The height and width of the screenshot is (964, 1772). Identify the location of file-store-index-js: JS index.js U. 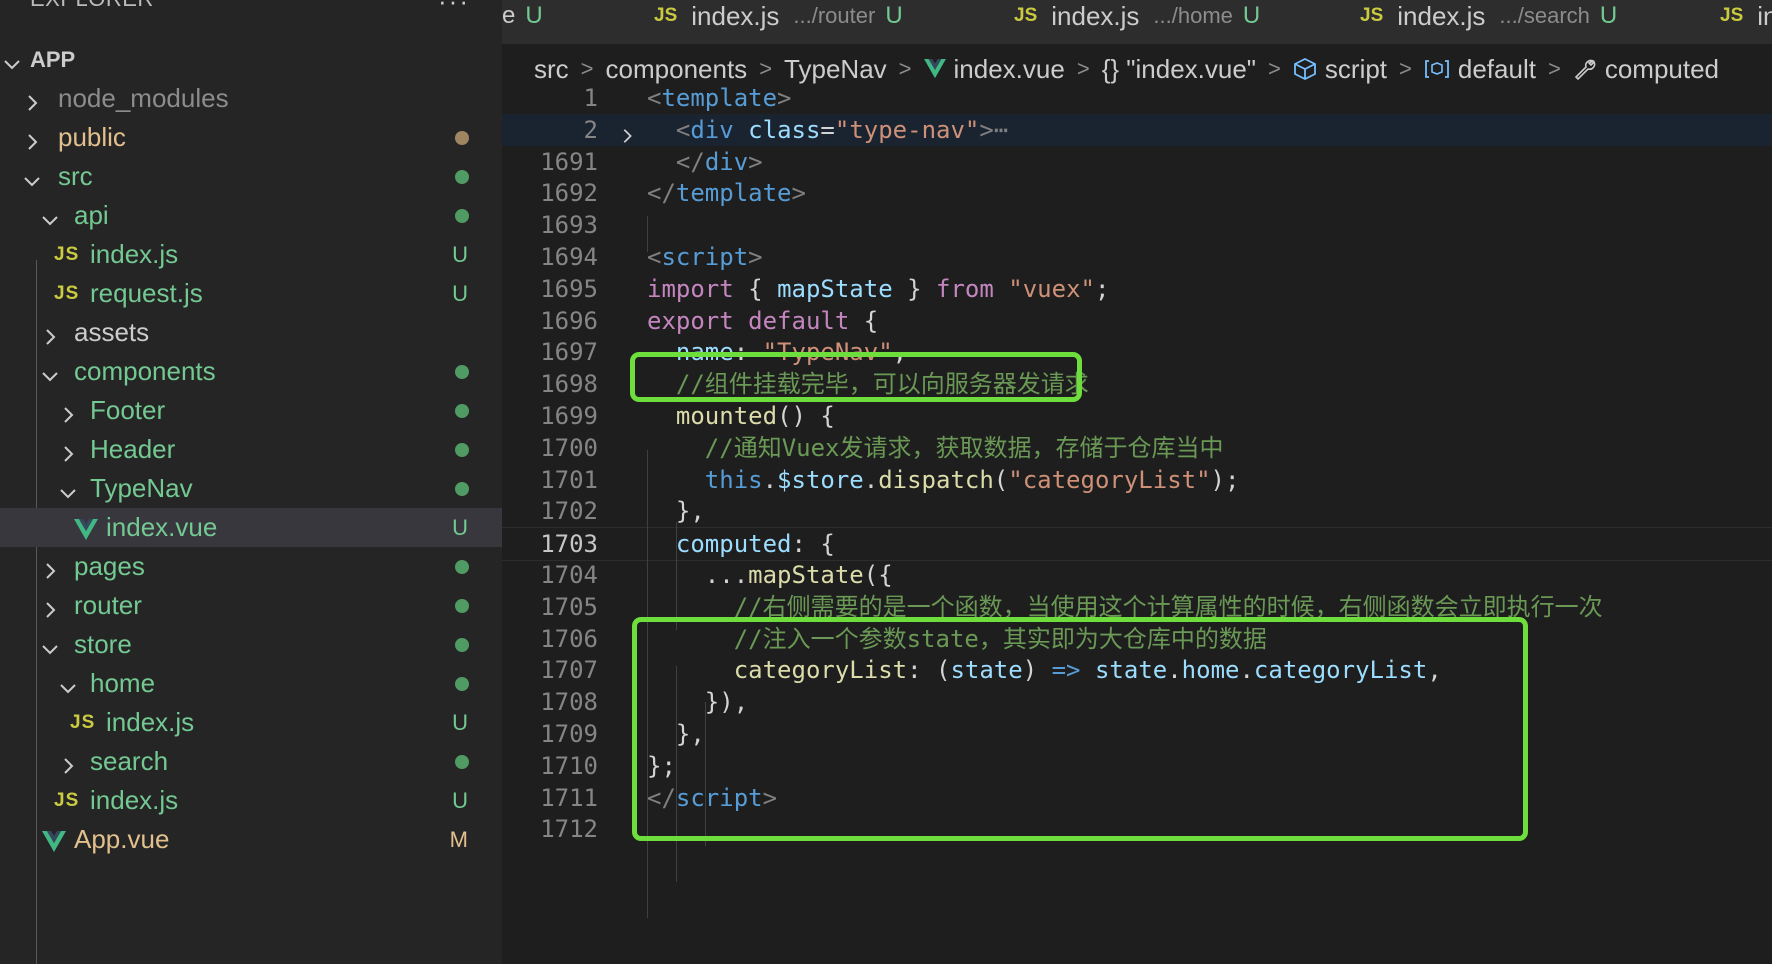
(251, 800).